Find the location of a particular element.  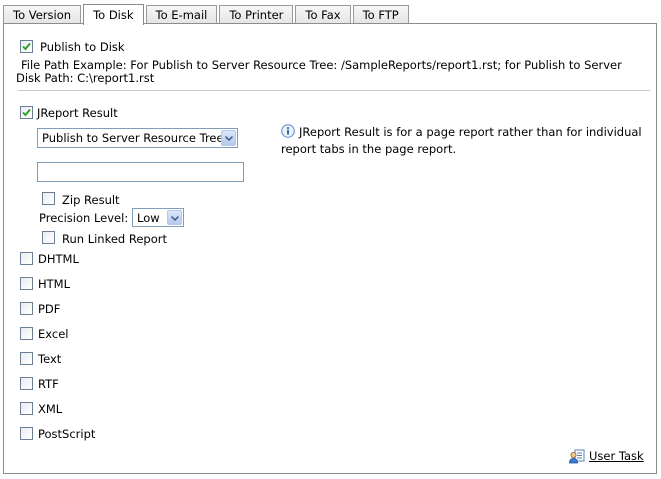

text-checkbox is located at coordinates (26, 358).